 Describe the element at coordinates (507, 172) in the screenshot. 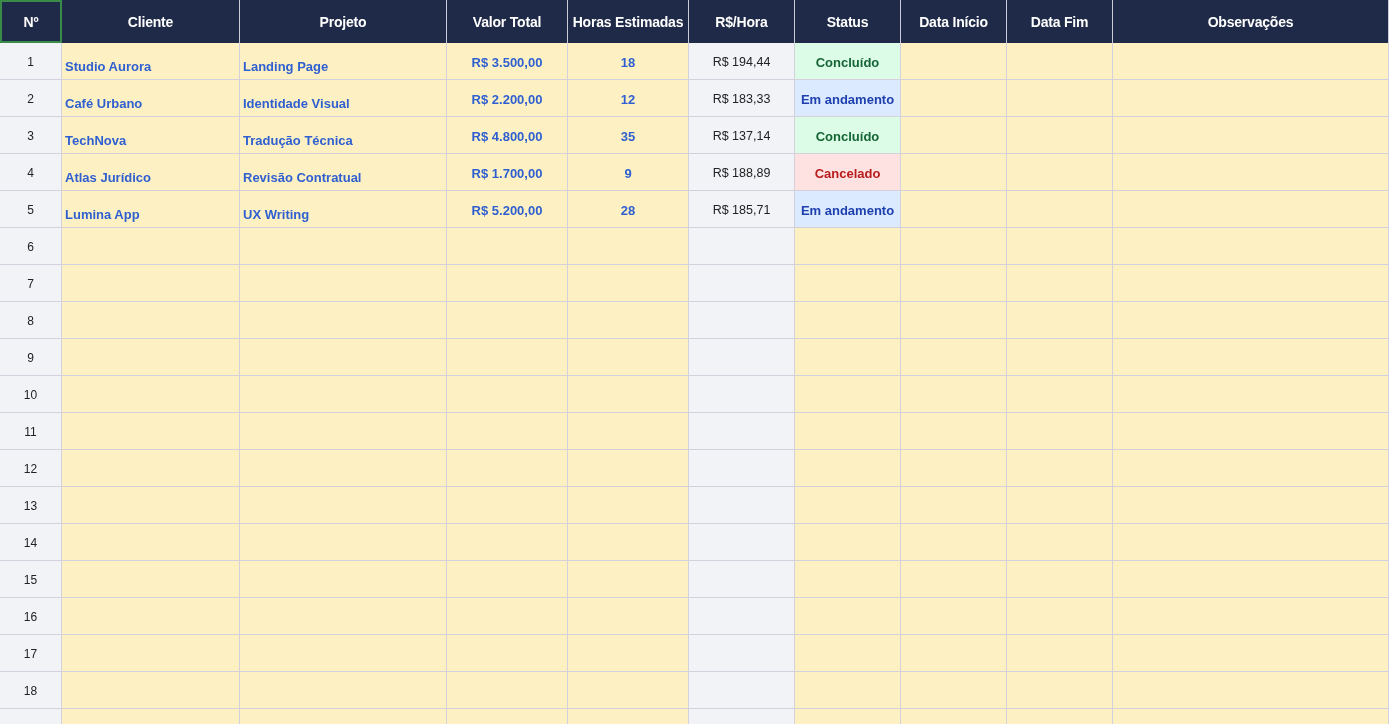

I see `table-cell: R$ 1.700,00` at that location.